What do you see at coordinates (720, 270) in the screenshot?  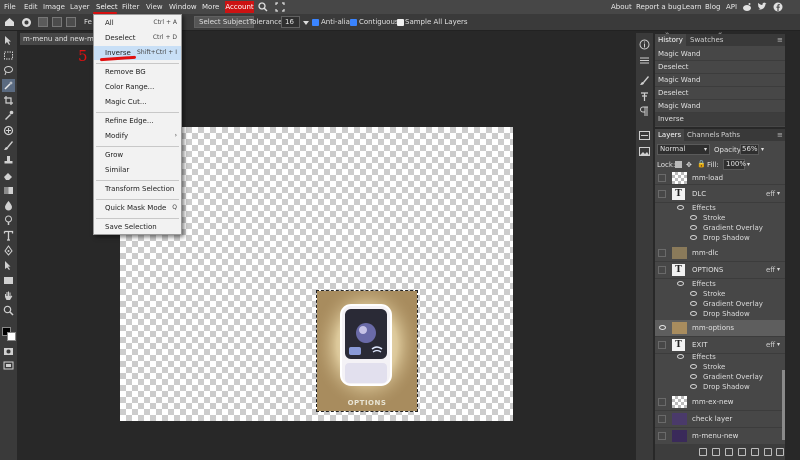 I see `layer-row: T OPTIONS eff ▾` at bounding box center [720, 270].